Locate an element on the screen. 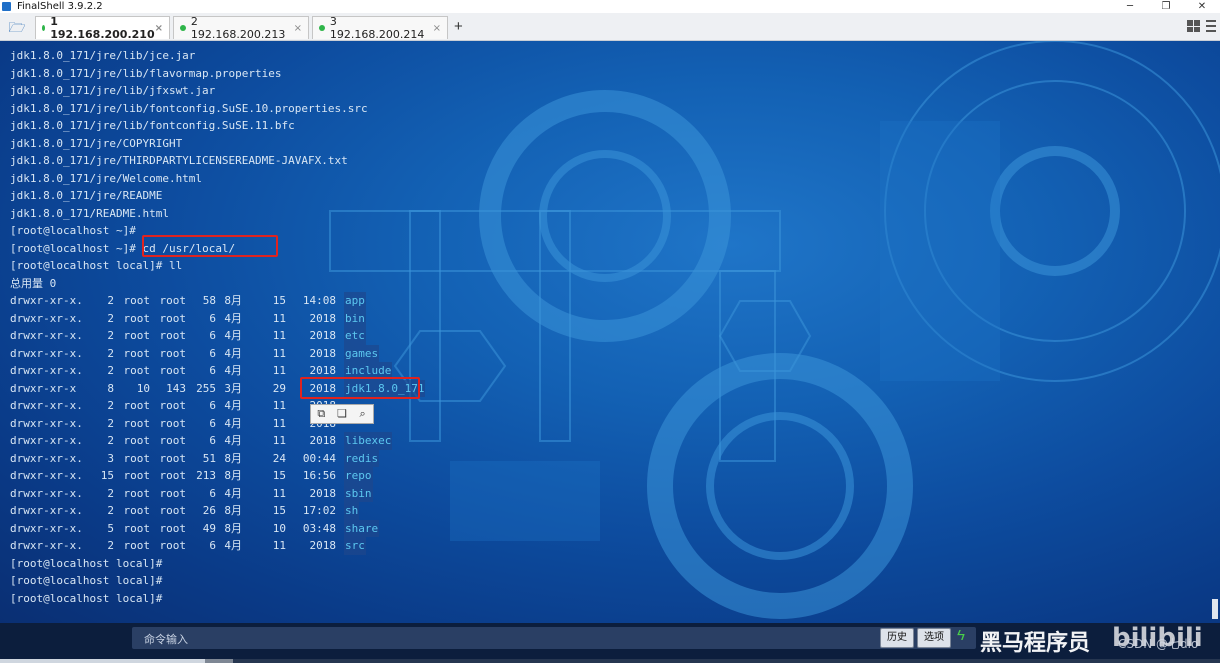 This screenshot has width=1220, height=663. listing-links: 8 is located at coordinates (110, 388).